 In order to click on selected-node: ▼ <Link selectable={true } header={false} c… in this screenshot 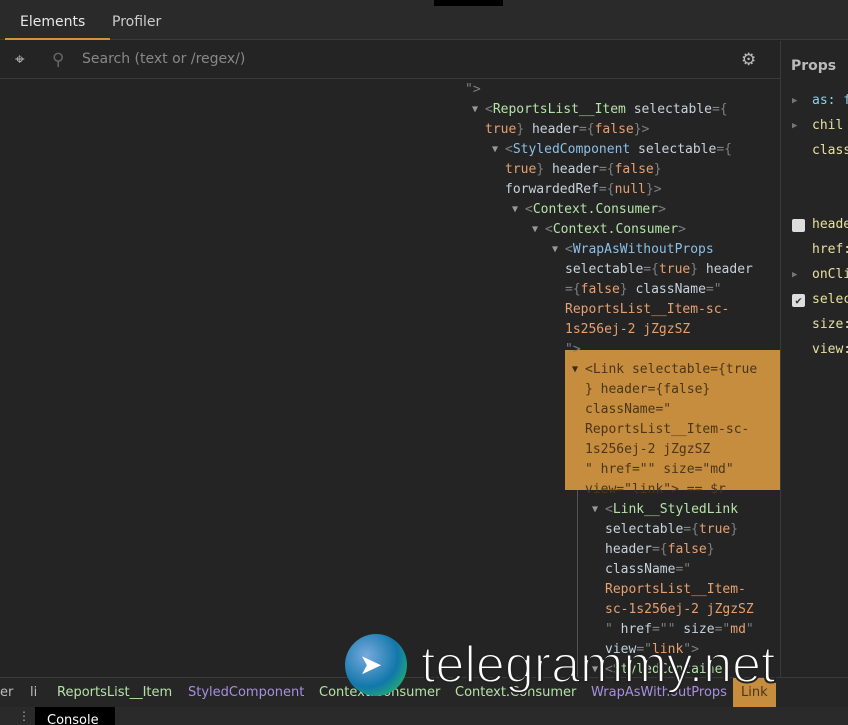, I will do `click(672, 423)`.